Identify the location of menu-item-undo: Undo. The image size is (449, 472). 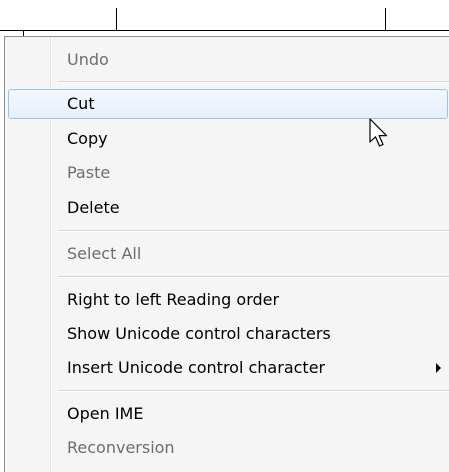
(228, 60).